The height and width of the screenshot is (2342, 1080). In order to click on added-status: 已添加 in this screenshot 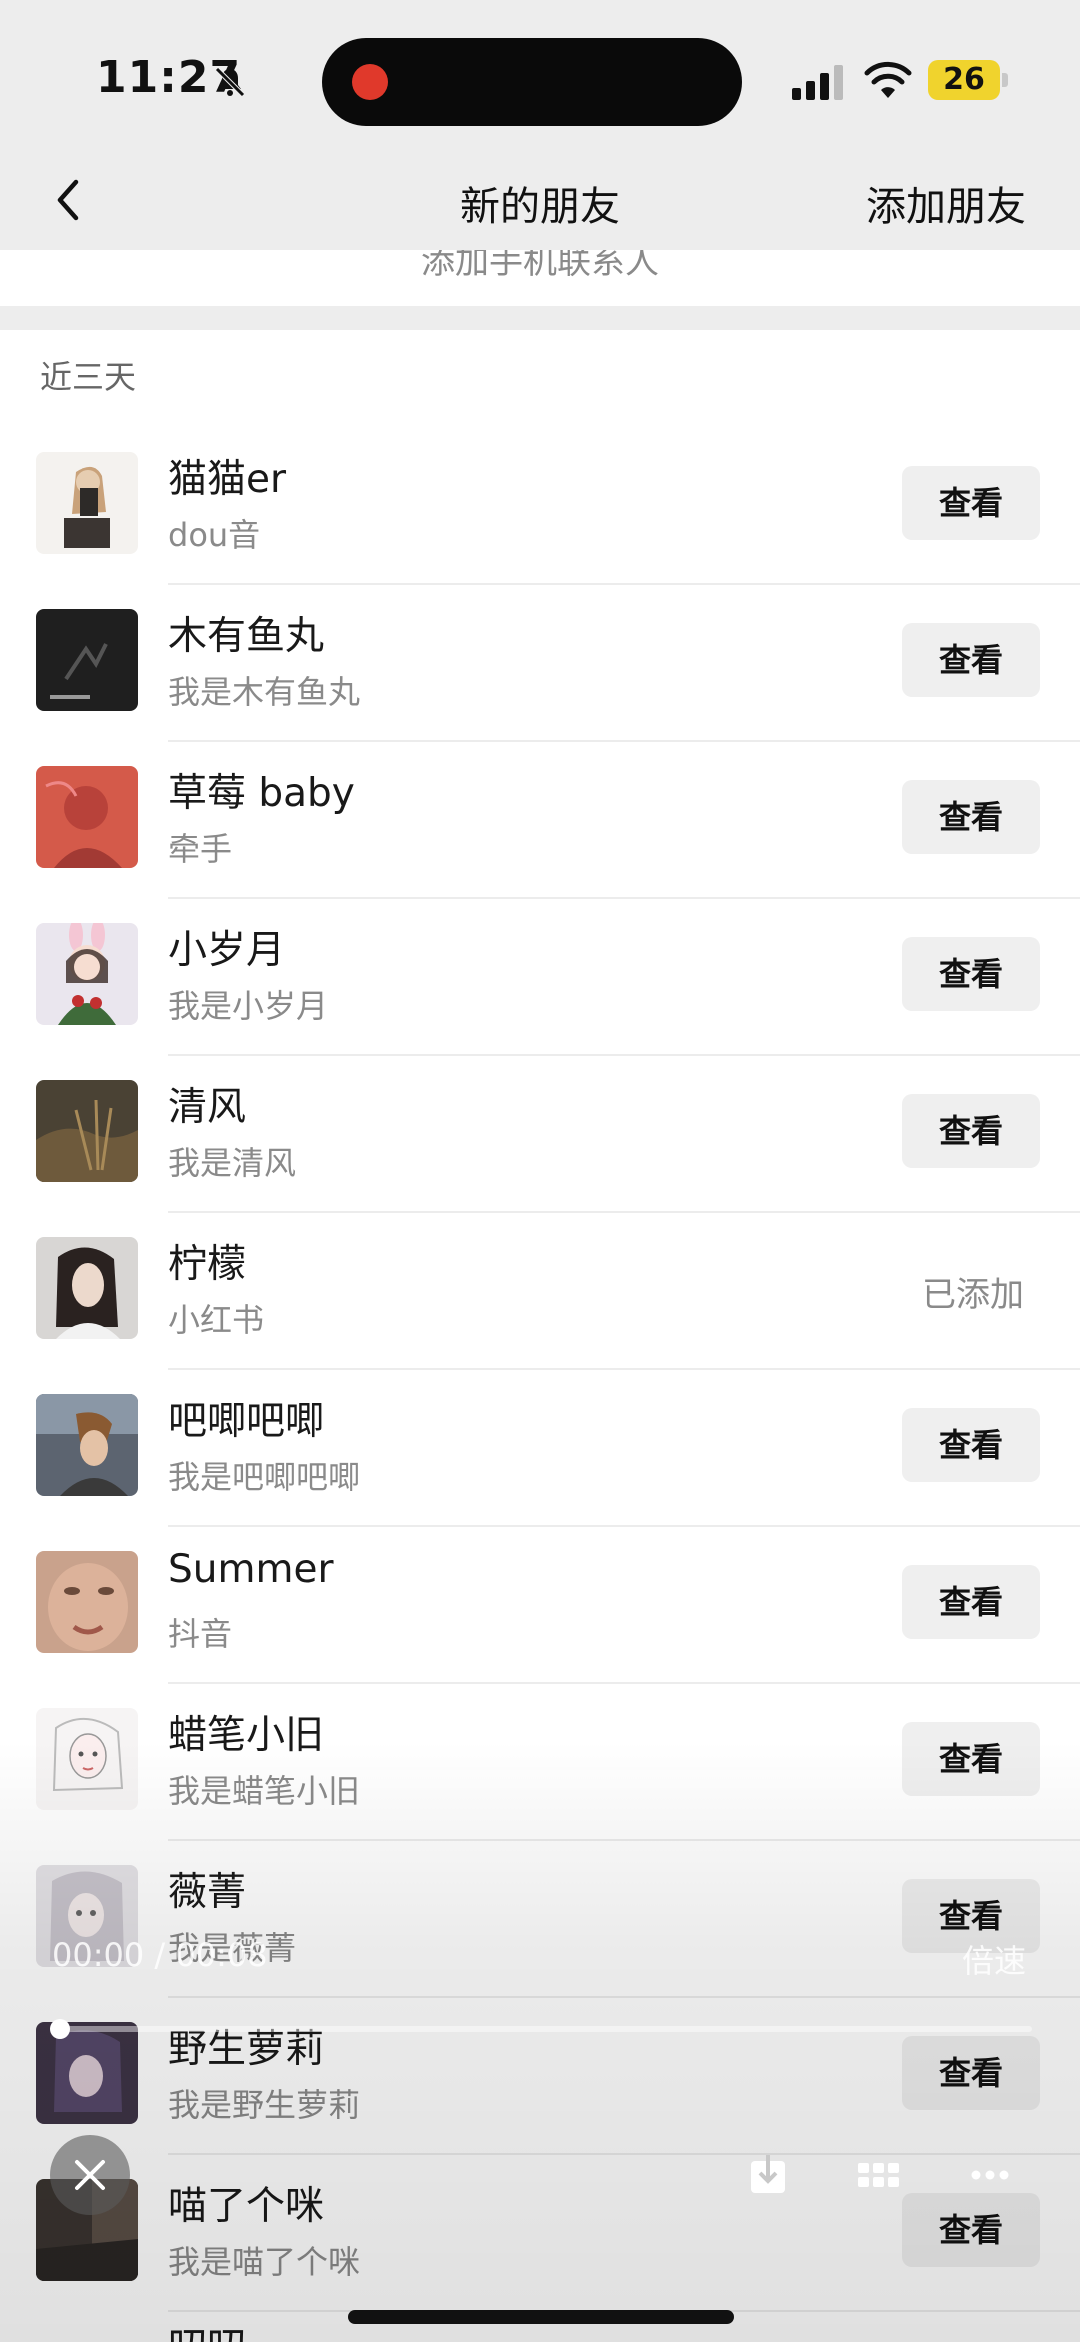, I will do `click(973, 1295)`.